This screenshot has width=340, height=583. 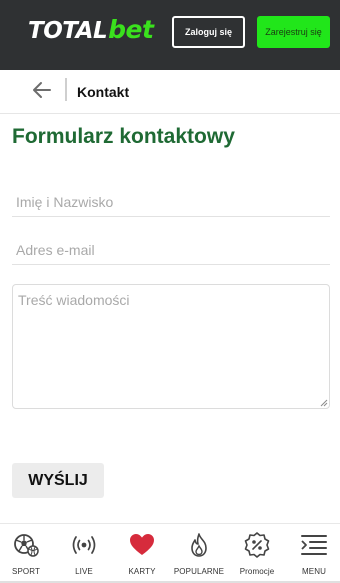 I want to click on nav-label-live: LIVE, so click(x=84, y=571).